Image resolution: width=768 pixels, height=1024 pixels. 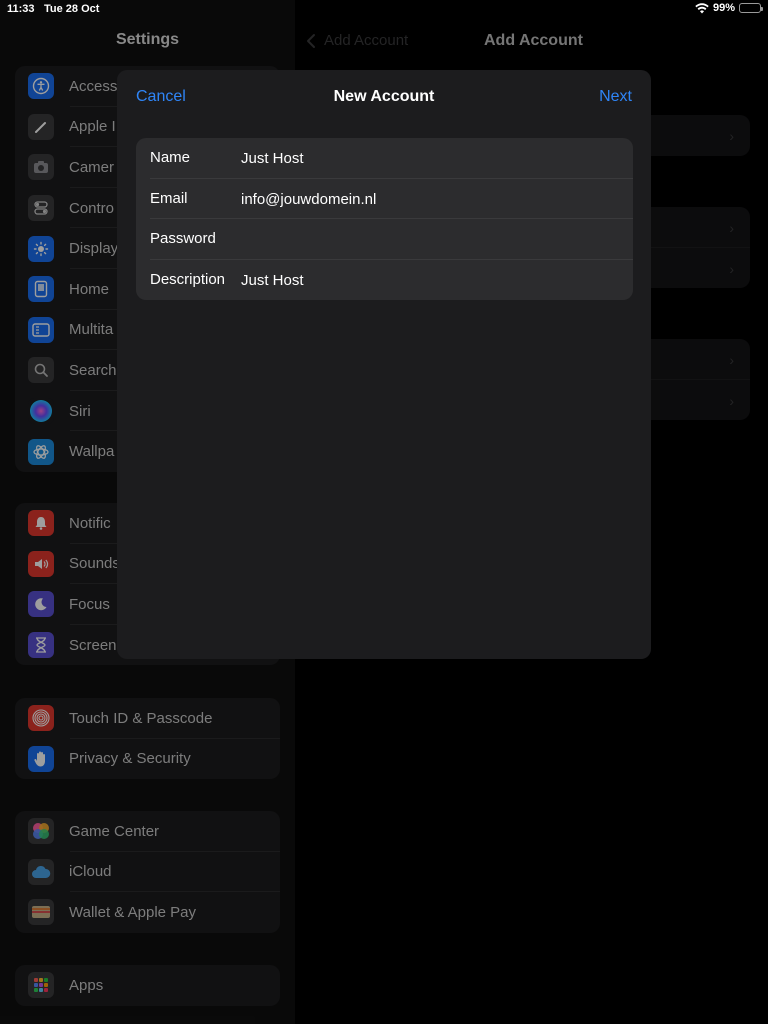 What do you see at coordinates (188, 279) in the screenshot?
I see `description-label: Description` at bounding box center [188, 279].